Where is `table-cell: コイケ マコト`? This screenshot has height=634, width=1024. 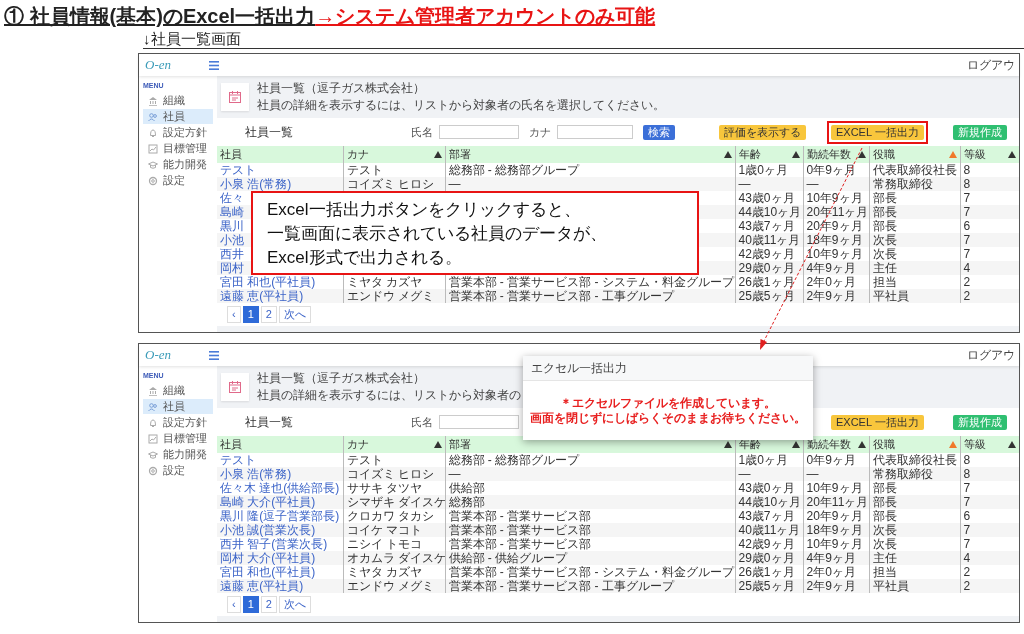 table-cell: コイケ マコト is located at coordinates (384, 530).